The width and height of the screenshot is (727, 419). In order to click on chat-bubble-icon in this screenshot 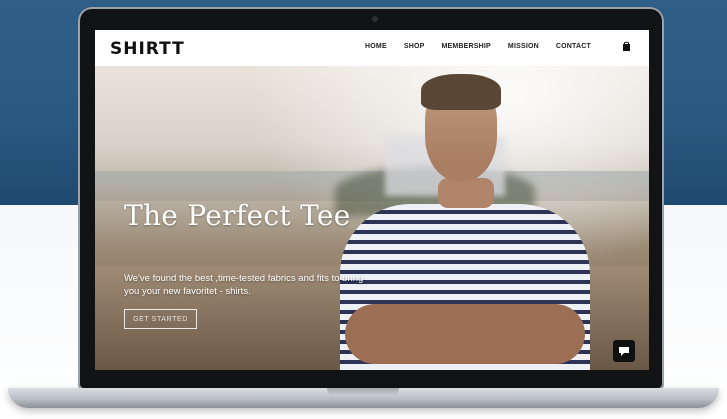, I will do `click(624, 351)`.